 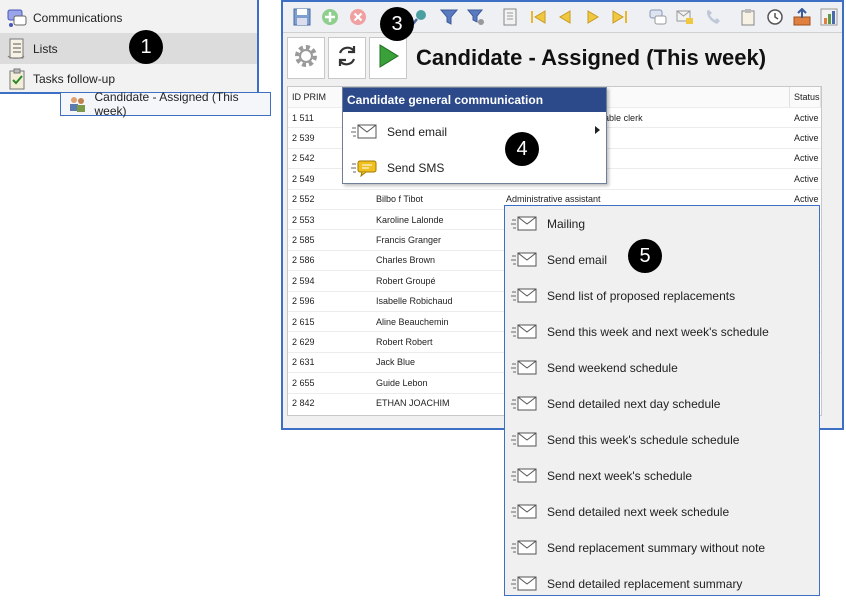 I want to click on submenu-item: Send this week and next week's schedule, so click(x=662, y=332).